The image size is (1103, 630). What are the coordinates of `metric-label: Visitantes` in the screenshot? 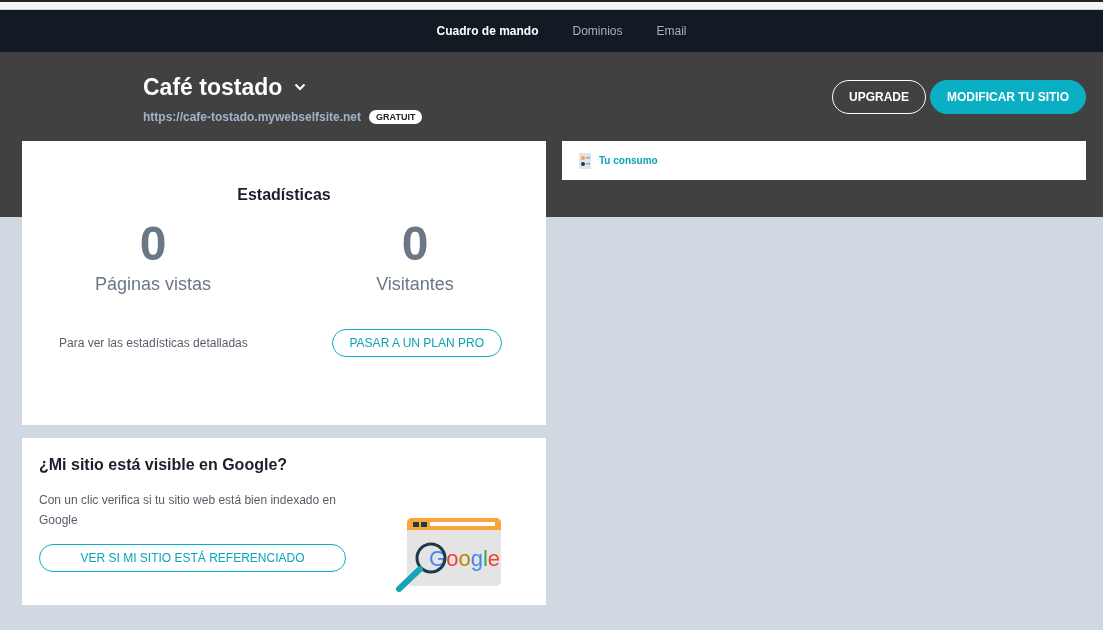 It's located at (415, 284).